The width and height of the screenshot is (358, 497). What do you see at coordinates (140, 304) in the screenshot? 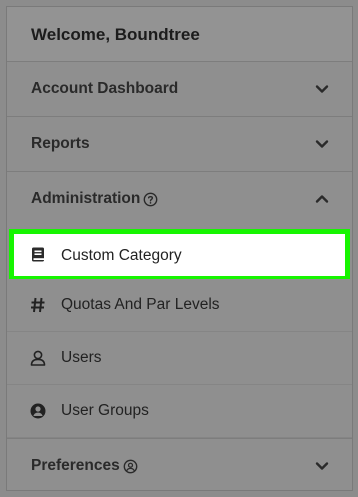
I see `menu-item-label: Quotas And Par Levels` at bounding box center [140, 304].